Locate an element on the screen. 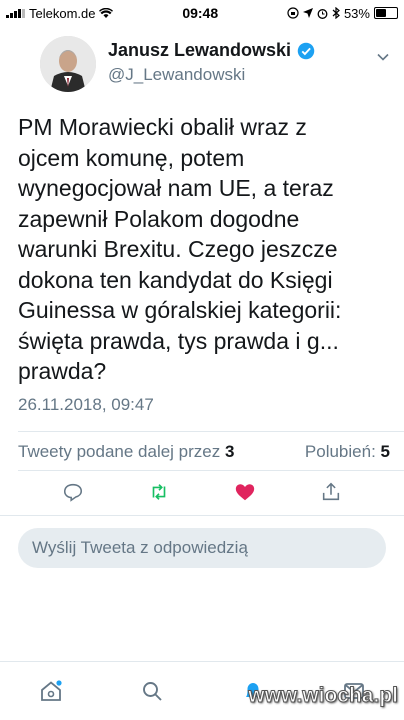 Image resolution: width=404 pixels, height=720 pixels. likes-label: Polubień: is located at coordinates (340, 451).